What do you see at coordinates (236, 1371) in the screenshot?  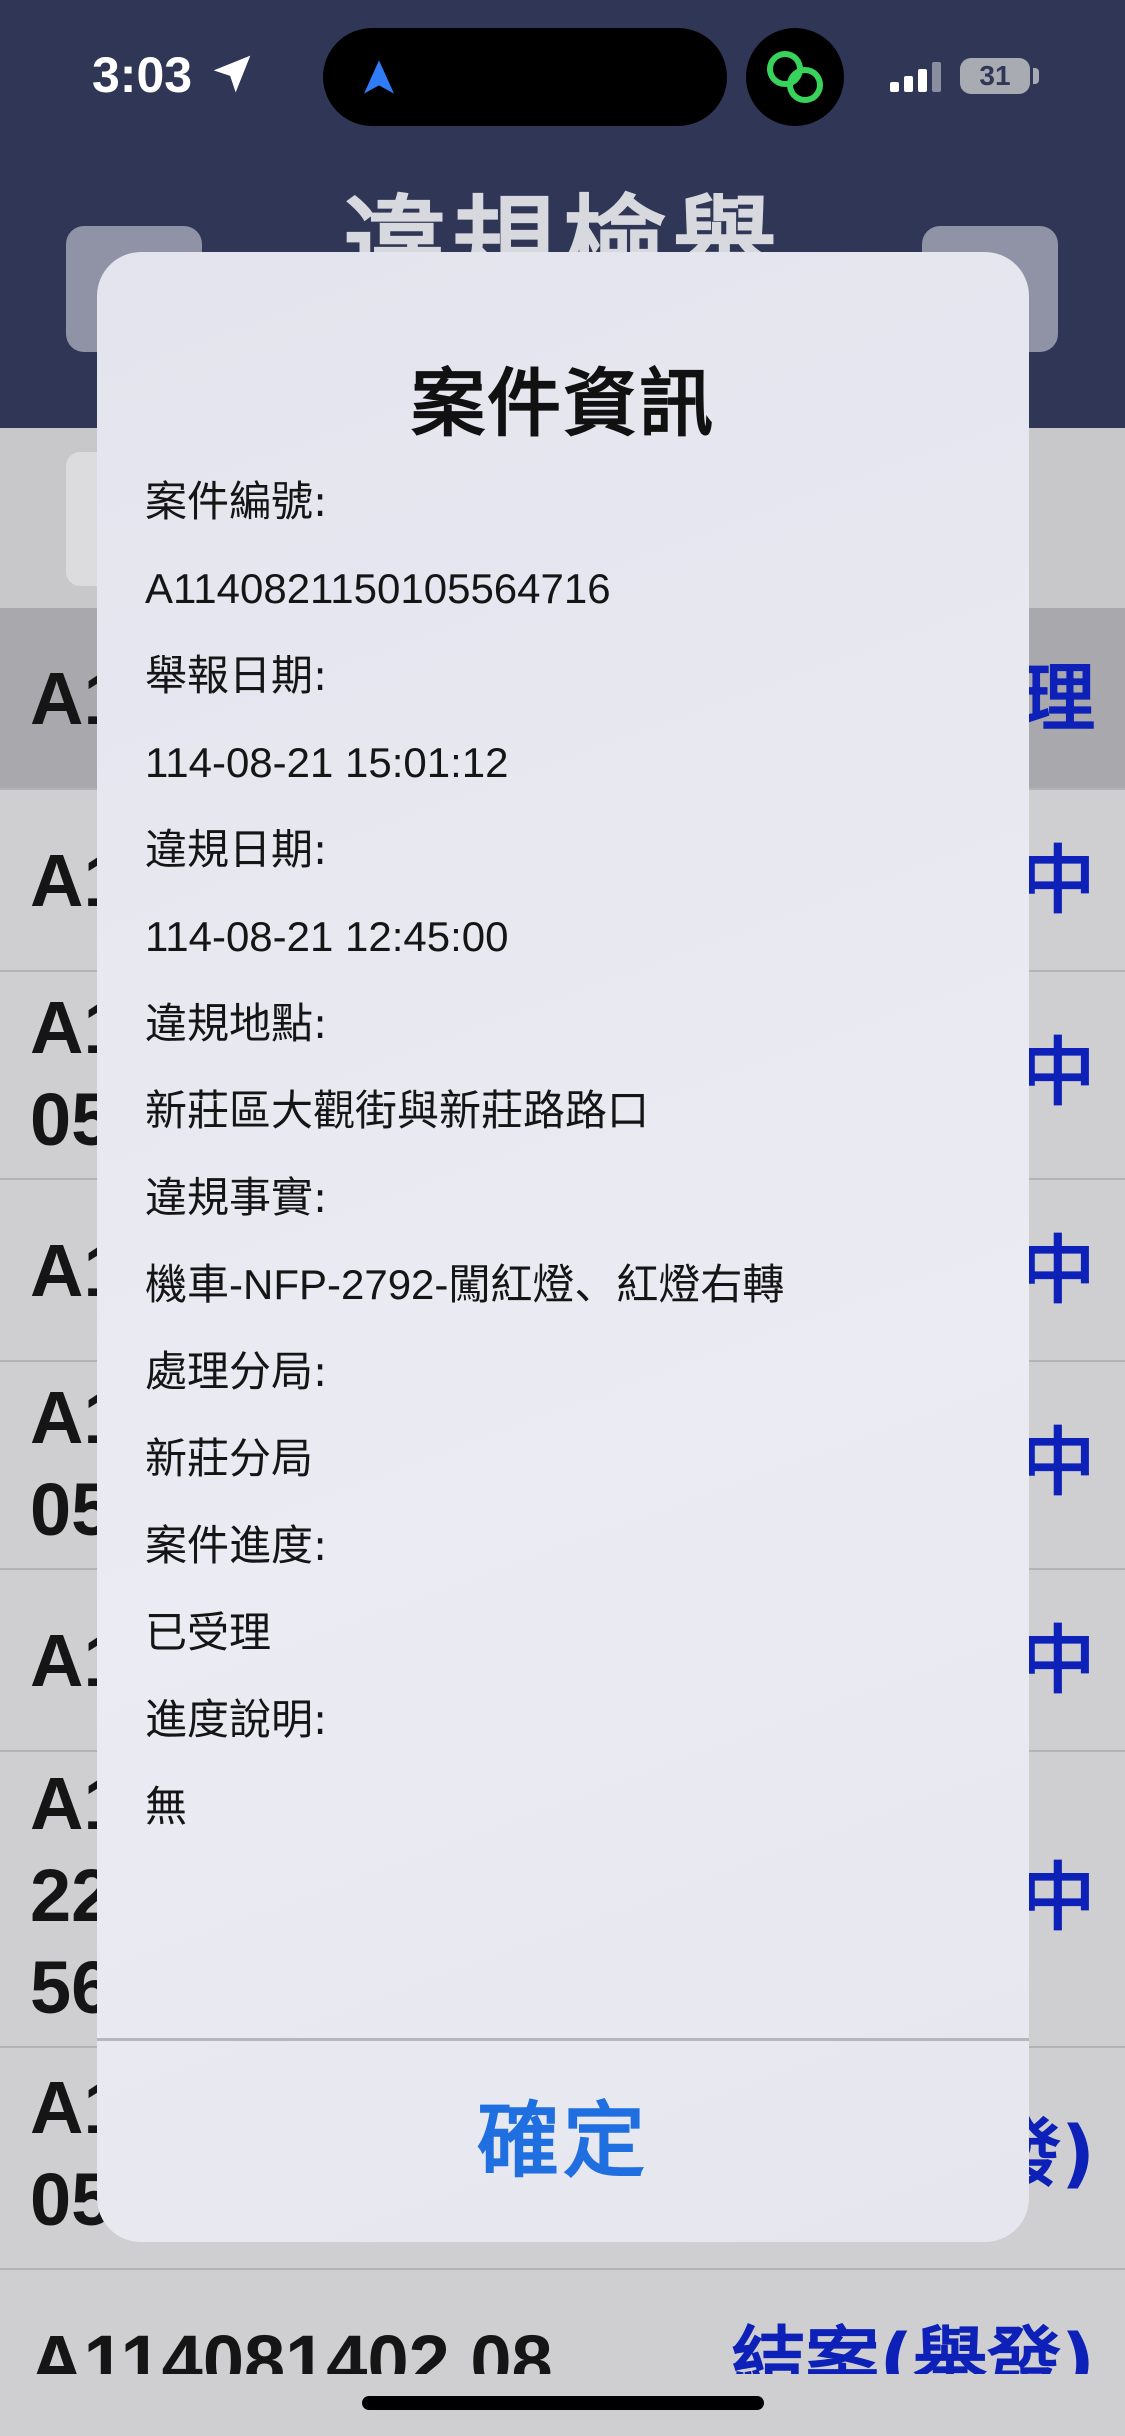 I see `police-branch-label: 處理分局:` at bounding box center [236, 1371].